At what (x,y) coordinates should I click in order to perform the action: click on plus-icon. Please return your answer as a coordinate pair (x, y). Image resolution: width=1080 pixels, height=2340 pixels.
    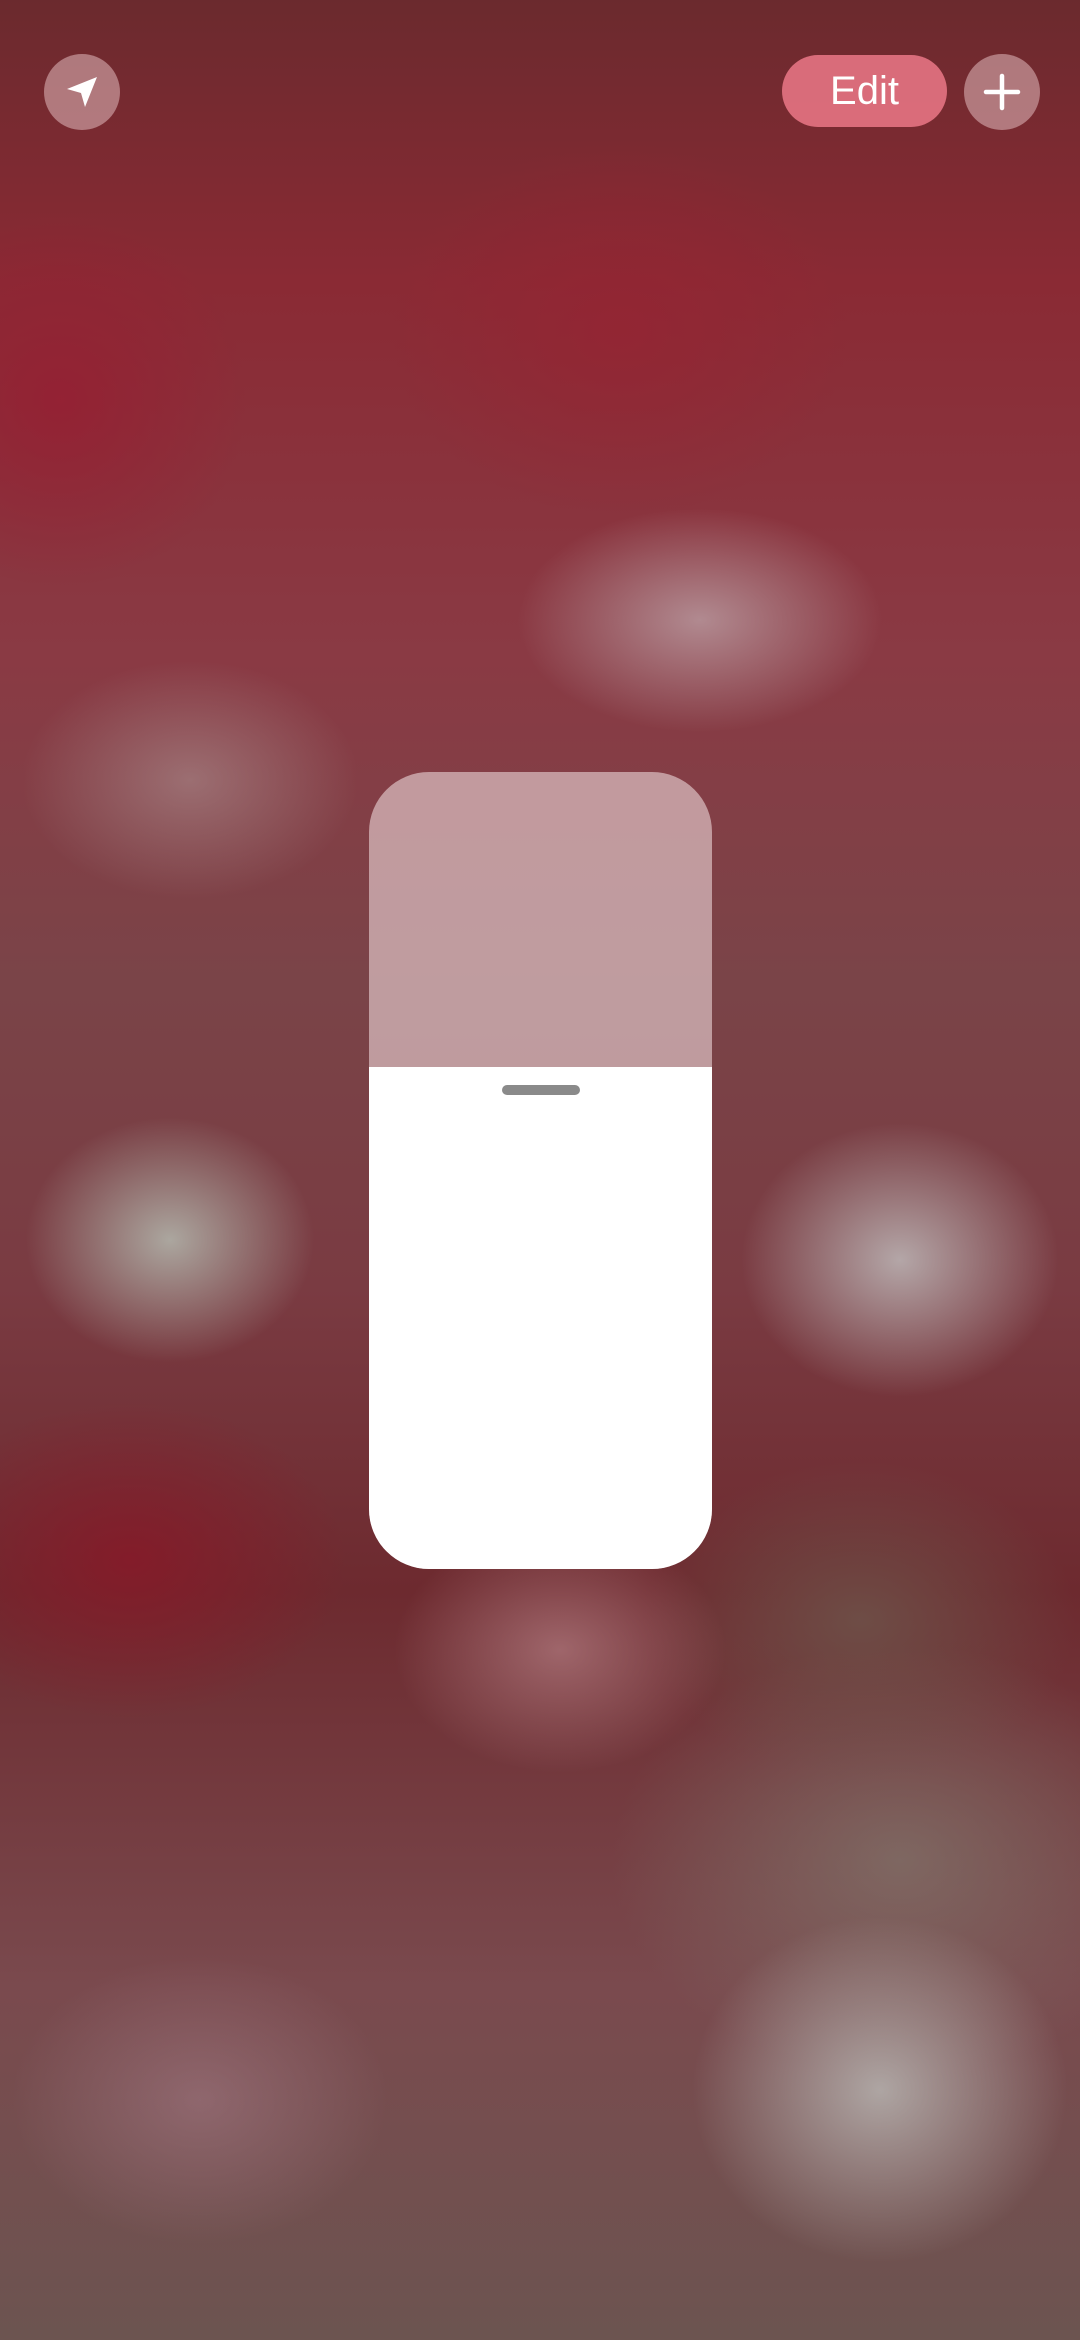
    Looking at the image, I should click on (1002, 92).